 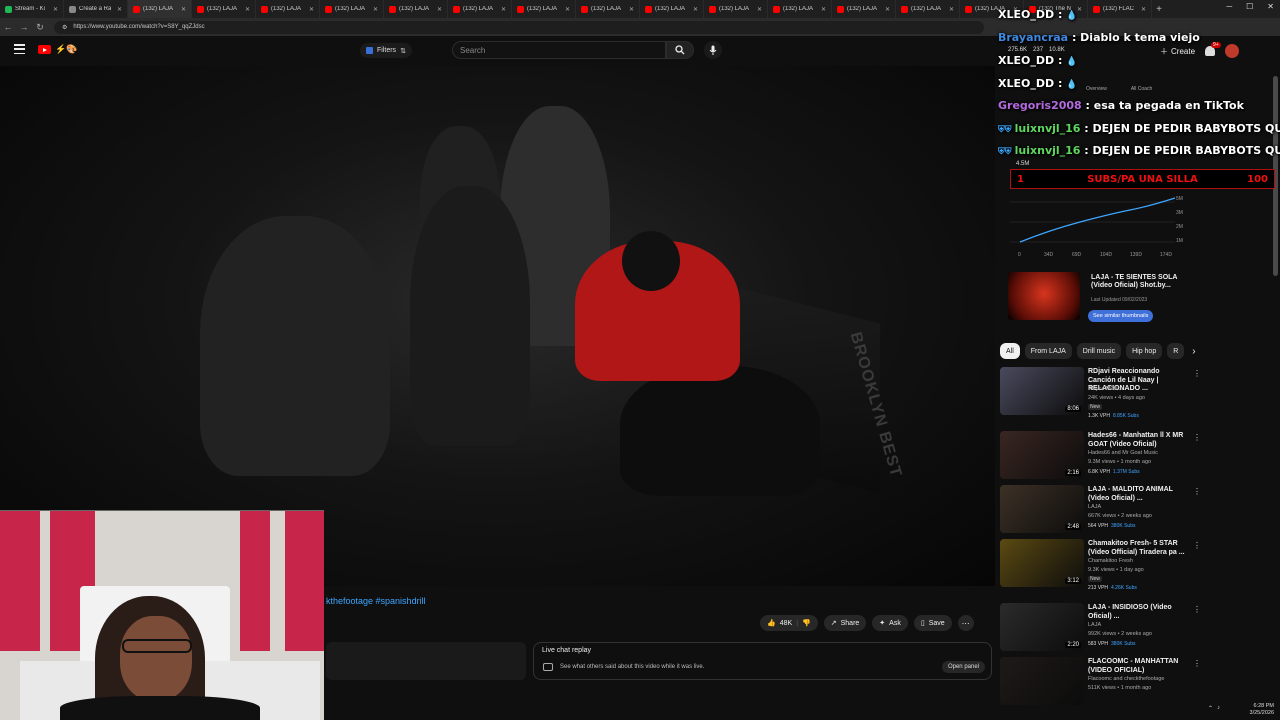 What do you see at coordinates (96, 9) in the screenshot?
I see `browser-tab: Create a Ra ✕` at bounding box center [96, 9].